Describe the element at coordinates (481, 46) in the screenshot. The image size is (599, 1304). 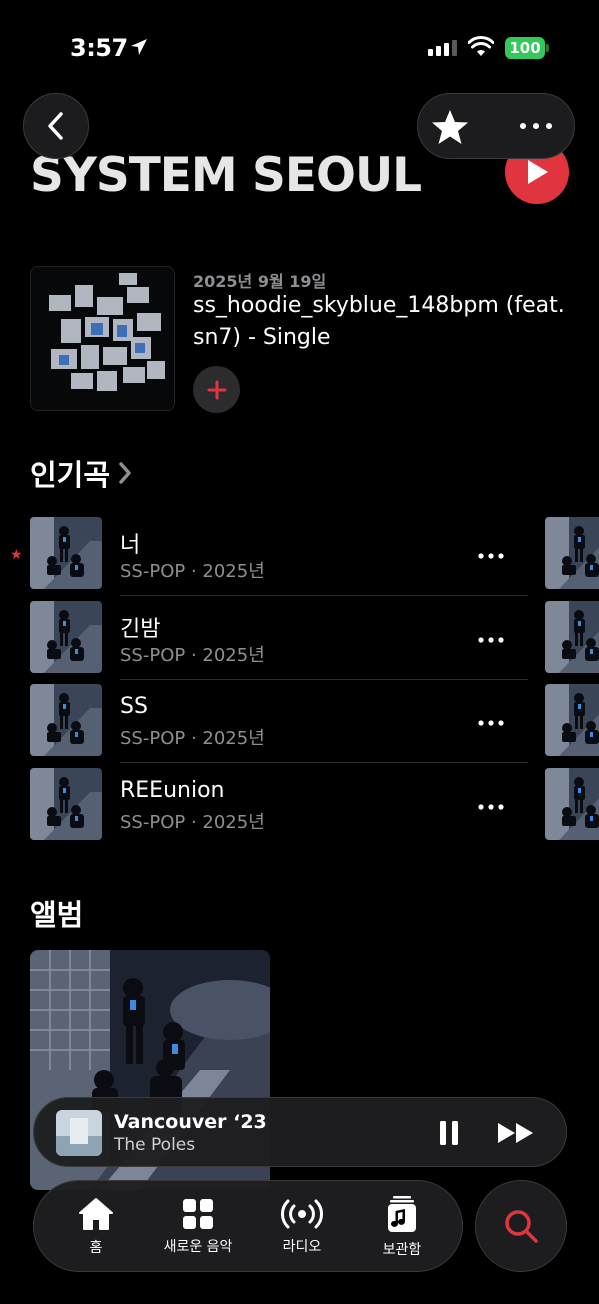
I see `wifi-icon` at that location.